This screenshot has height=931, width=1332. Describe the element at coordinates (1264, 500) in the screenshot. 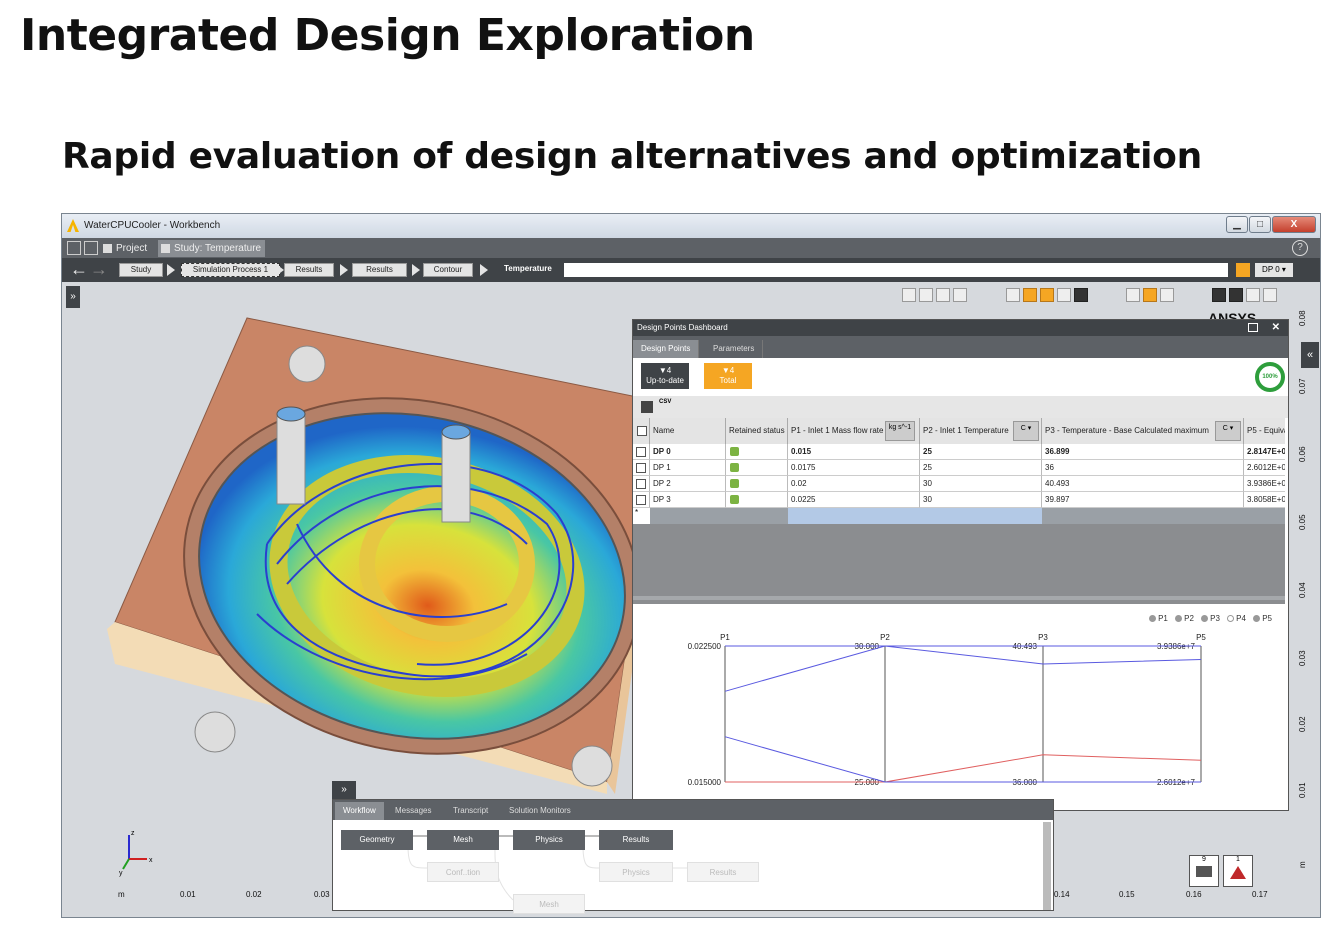

I see `cell-p5: 3.8058E+07` at that location.